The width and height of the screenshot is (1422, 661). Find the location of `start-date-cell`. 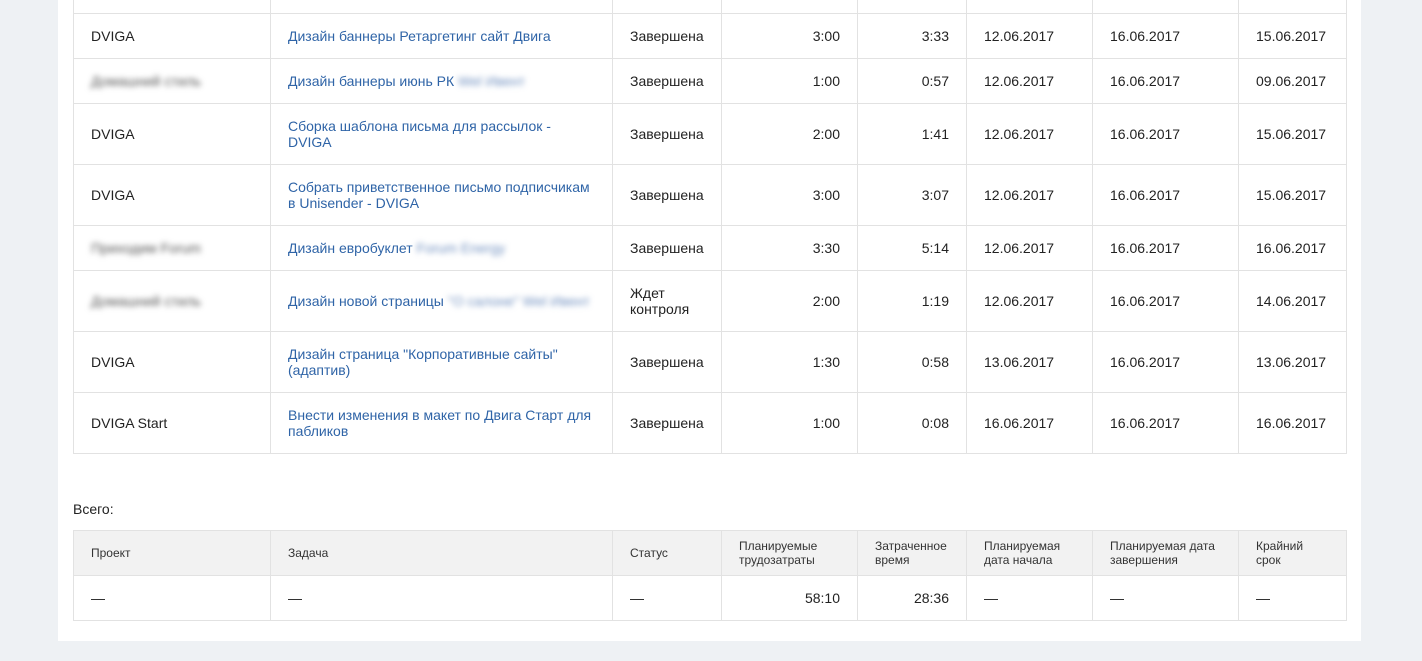

start-date-cell is located at coordinates (1029, 7).